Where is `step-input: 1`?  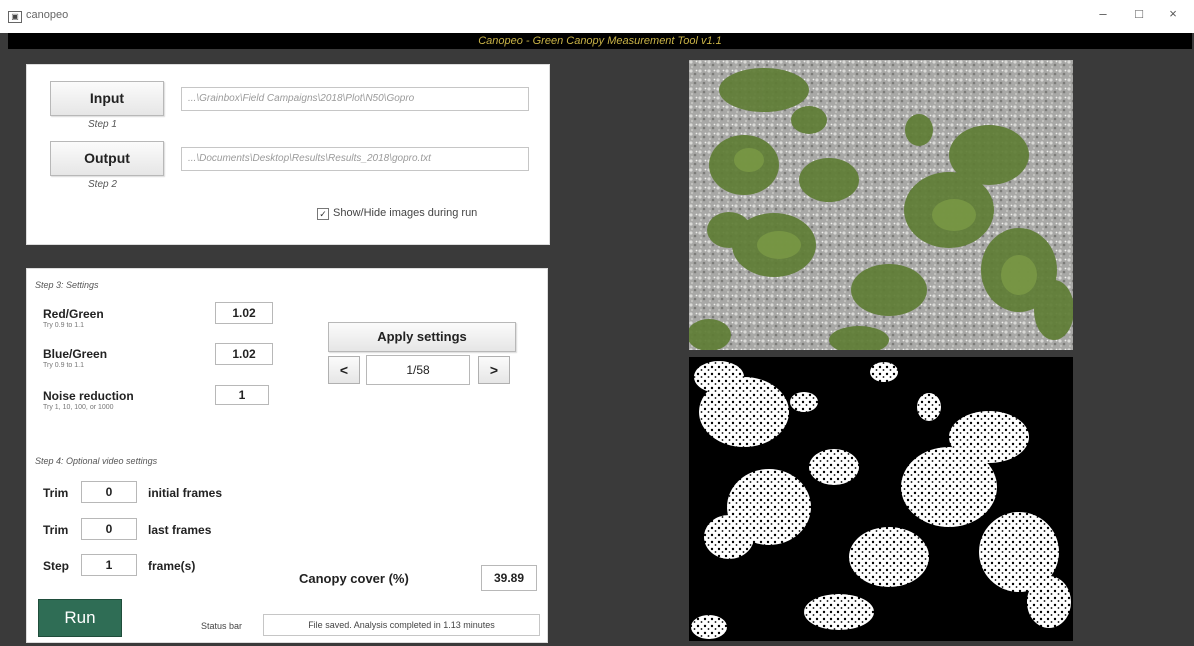
step-input: 1 is located at coordinates (109, 565).